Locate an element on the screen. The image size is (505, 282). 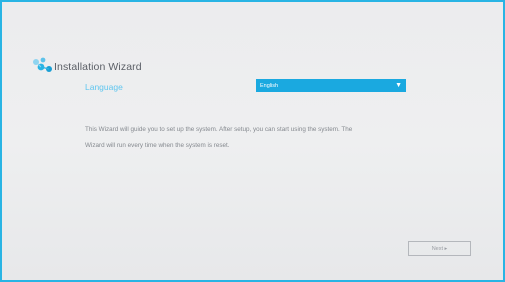
language-selected-value: English is located at coordinates (269, 85).